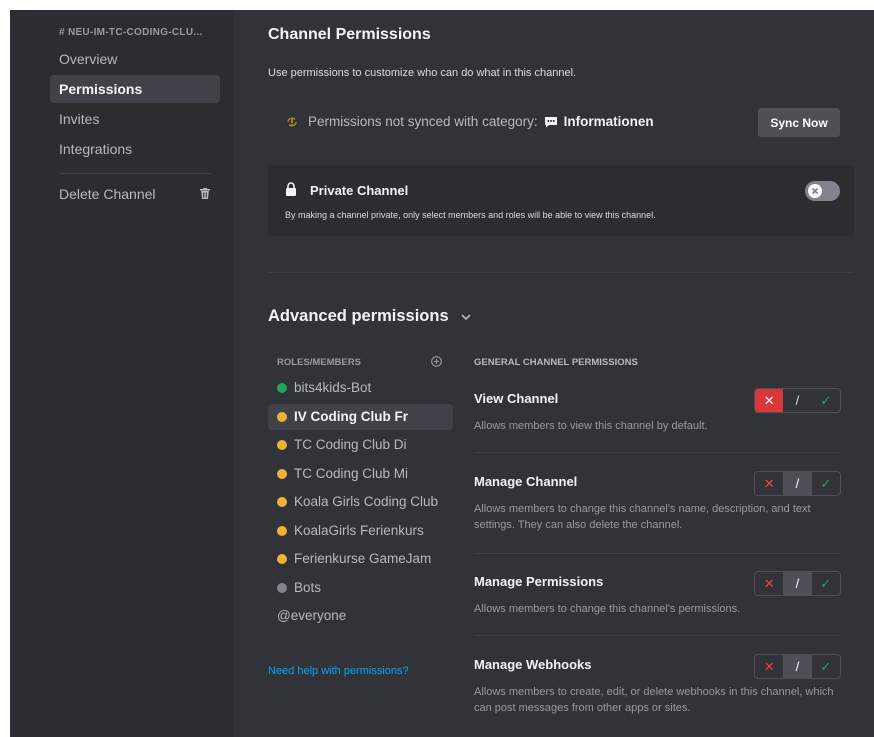 The image size is (874, 737). I want to click on role-label: bits4kids-Bot, so click(333, 387).